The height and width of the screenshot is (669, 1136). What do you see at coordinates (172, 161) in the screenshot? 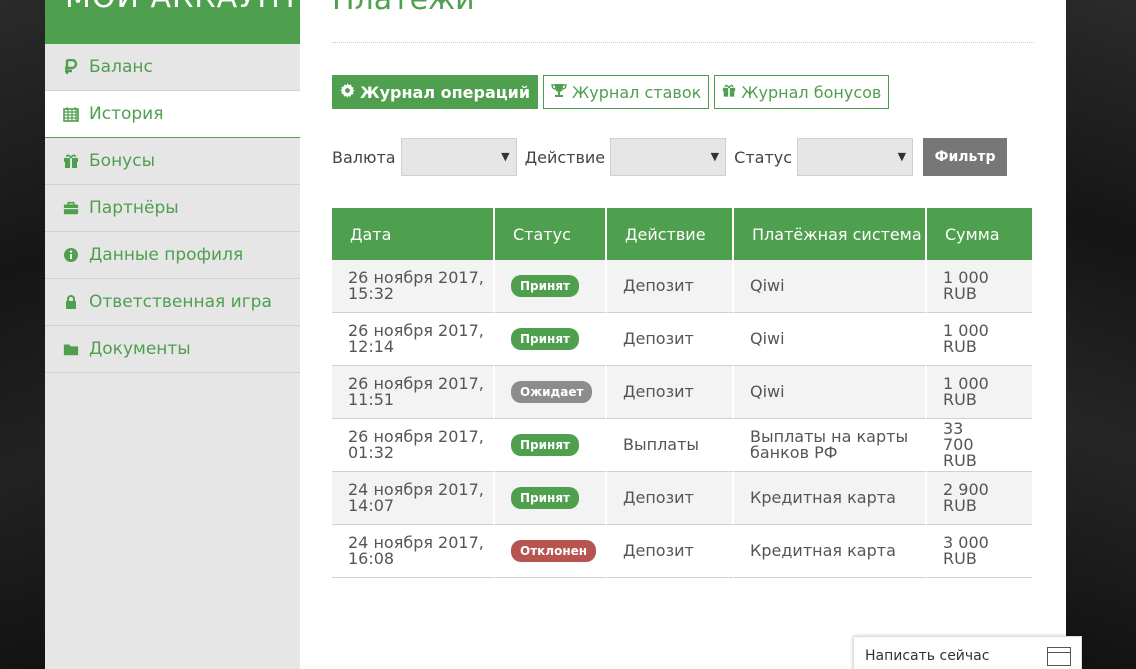
I see `sidebar-item-bonuses: Бонусы` at bounding box center [172, 161].